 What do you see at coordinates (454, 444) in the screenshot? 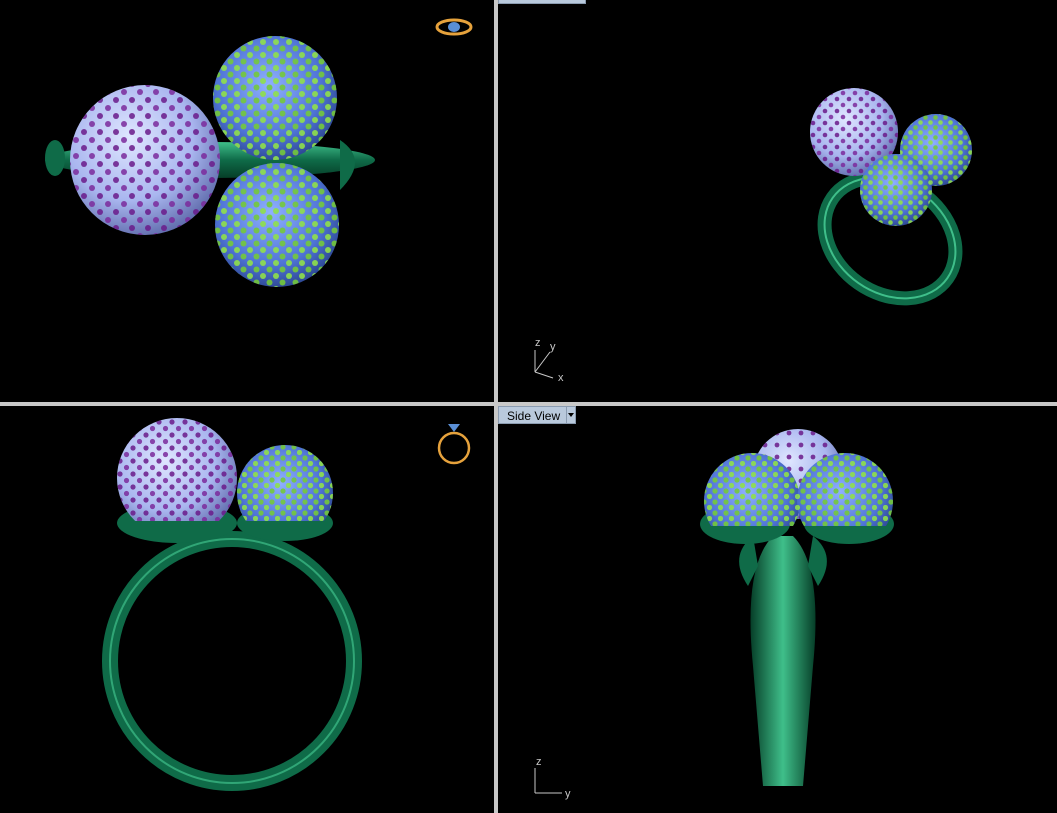
I see `ring-front-icon` at bounding box center [454, 444].